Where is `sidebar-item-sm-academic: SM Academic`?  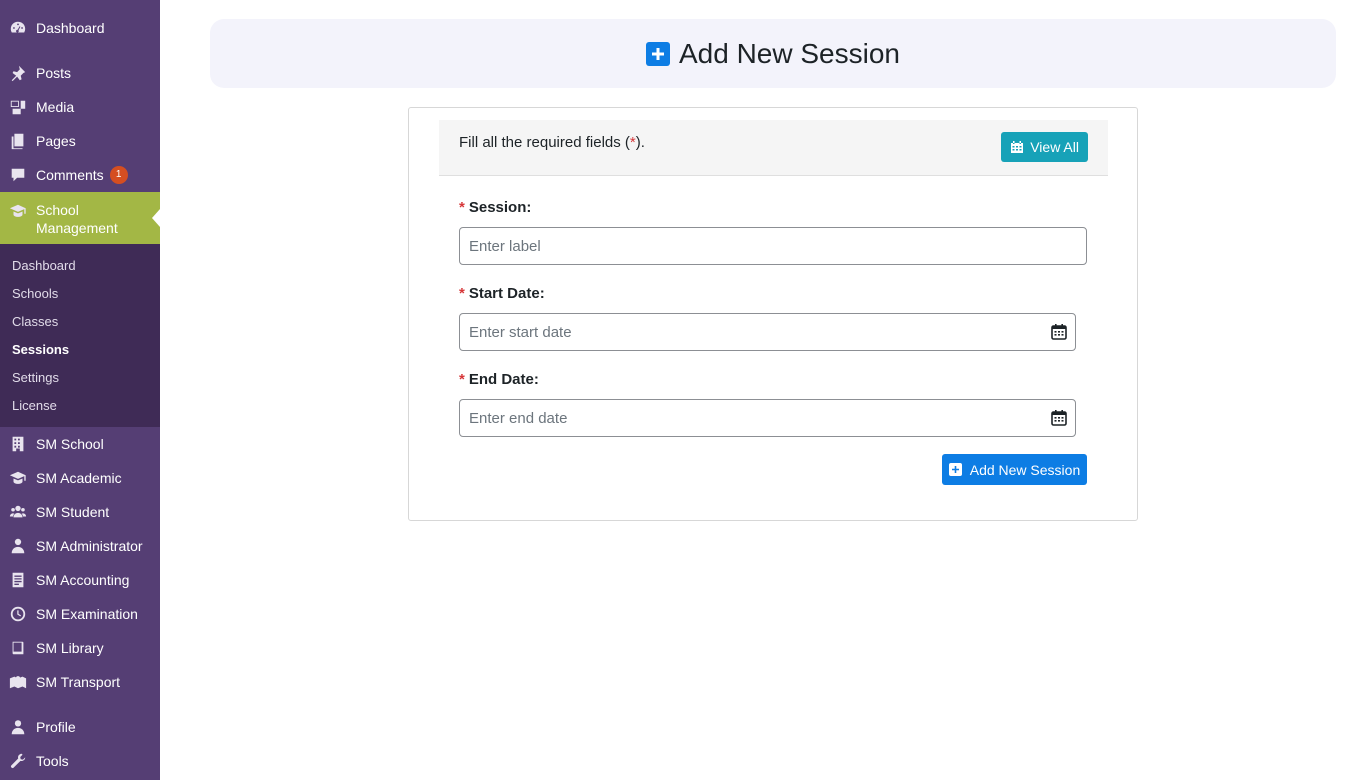 sidebar-item-sm-academic: SM Academic is located at coordinates (80, 478).